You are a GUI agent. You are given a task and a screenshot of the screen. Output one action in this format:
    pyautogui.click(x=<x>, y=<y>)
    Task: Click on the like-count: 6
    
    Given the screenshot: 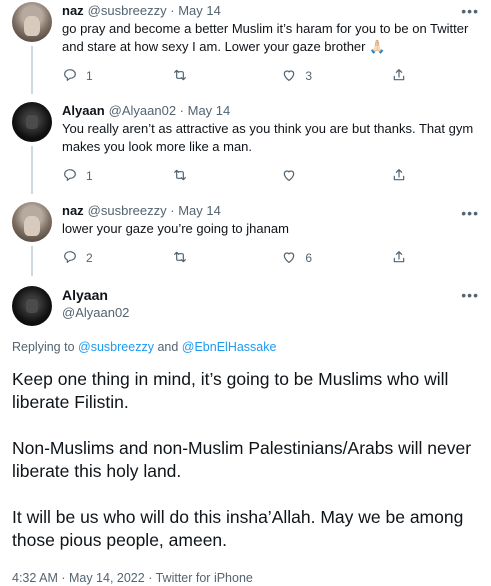 What is the action you would take?
    pyautogui.click(x=308, y=258)
    